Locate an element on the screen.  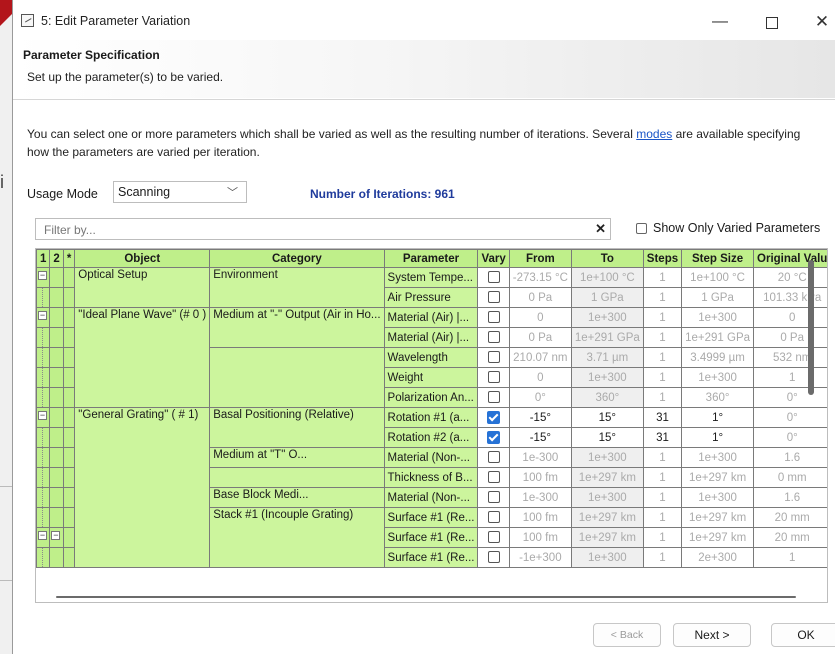
to-cell: 1e+100 °C is located at coordinates (607, 277).